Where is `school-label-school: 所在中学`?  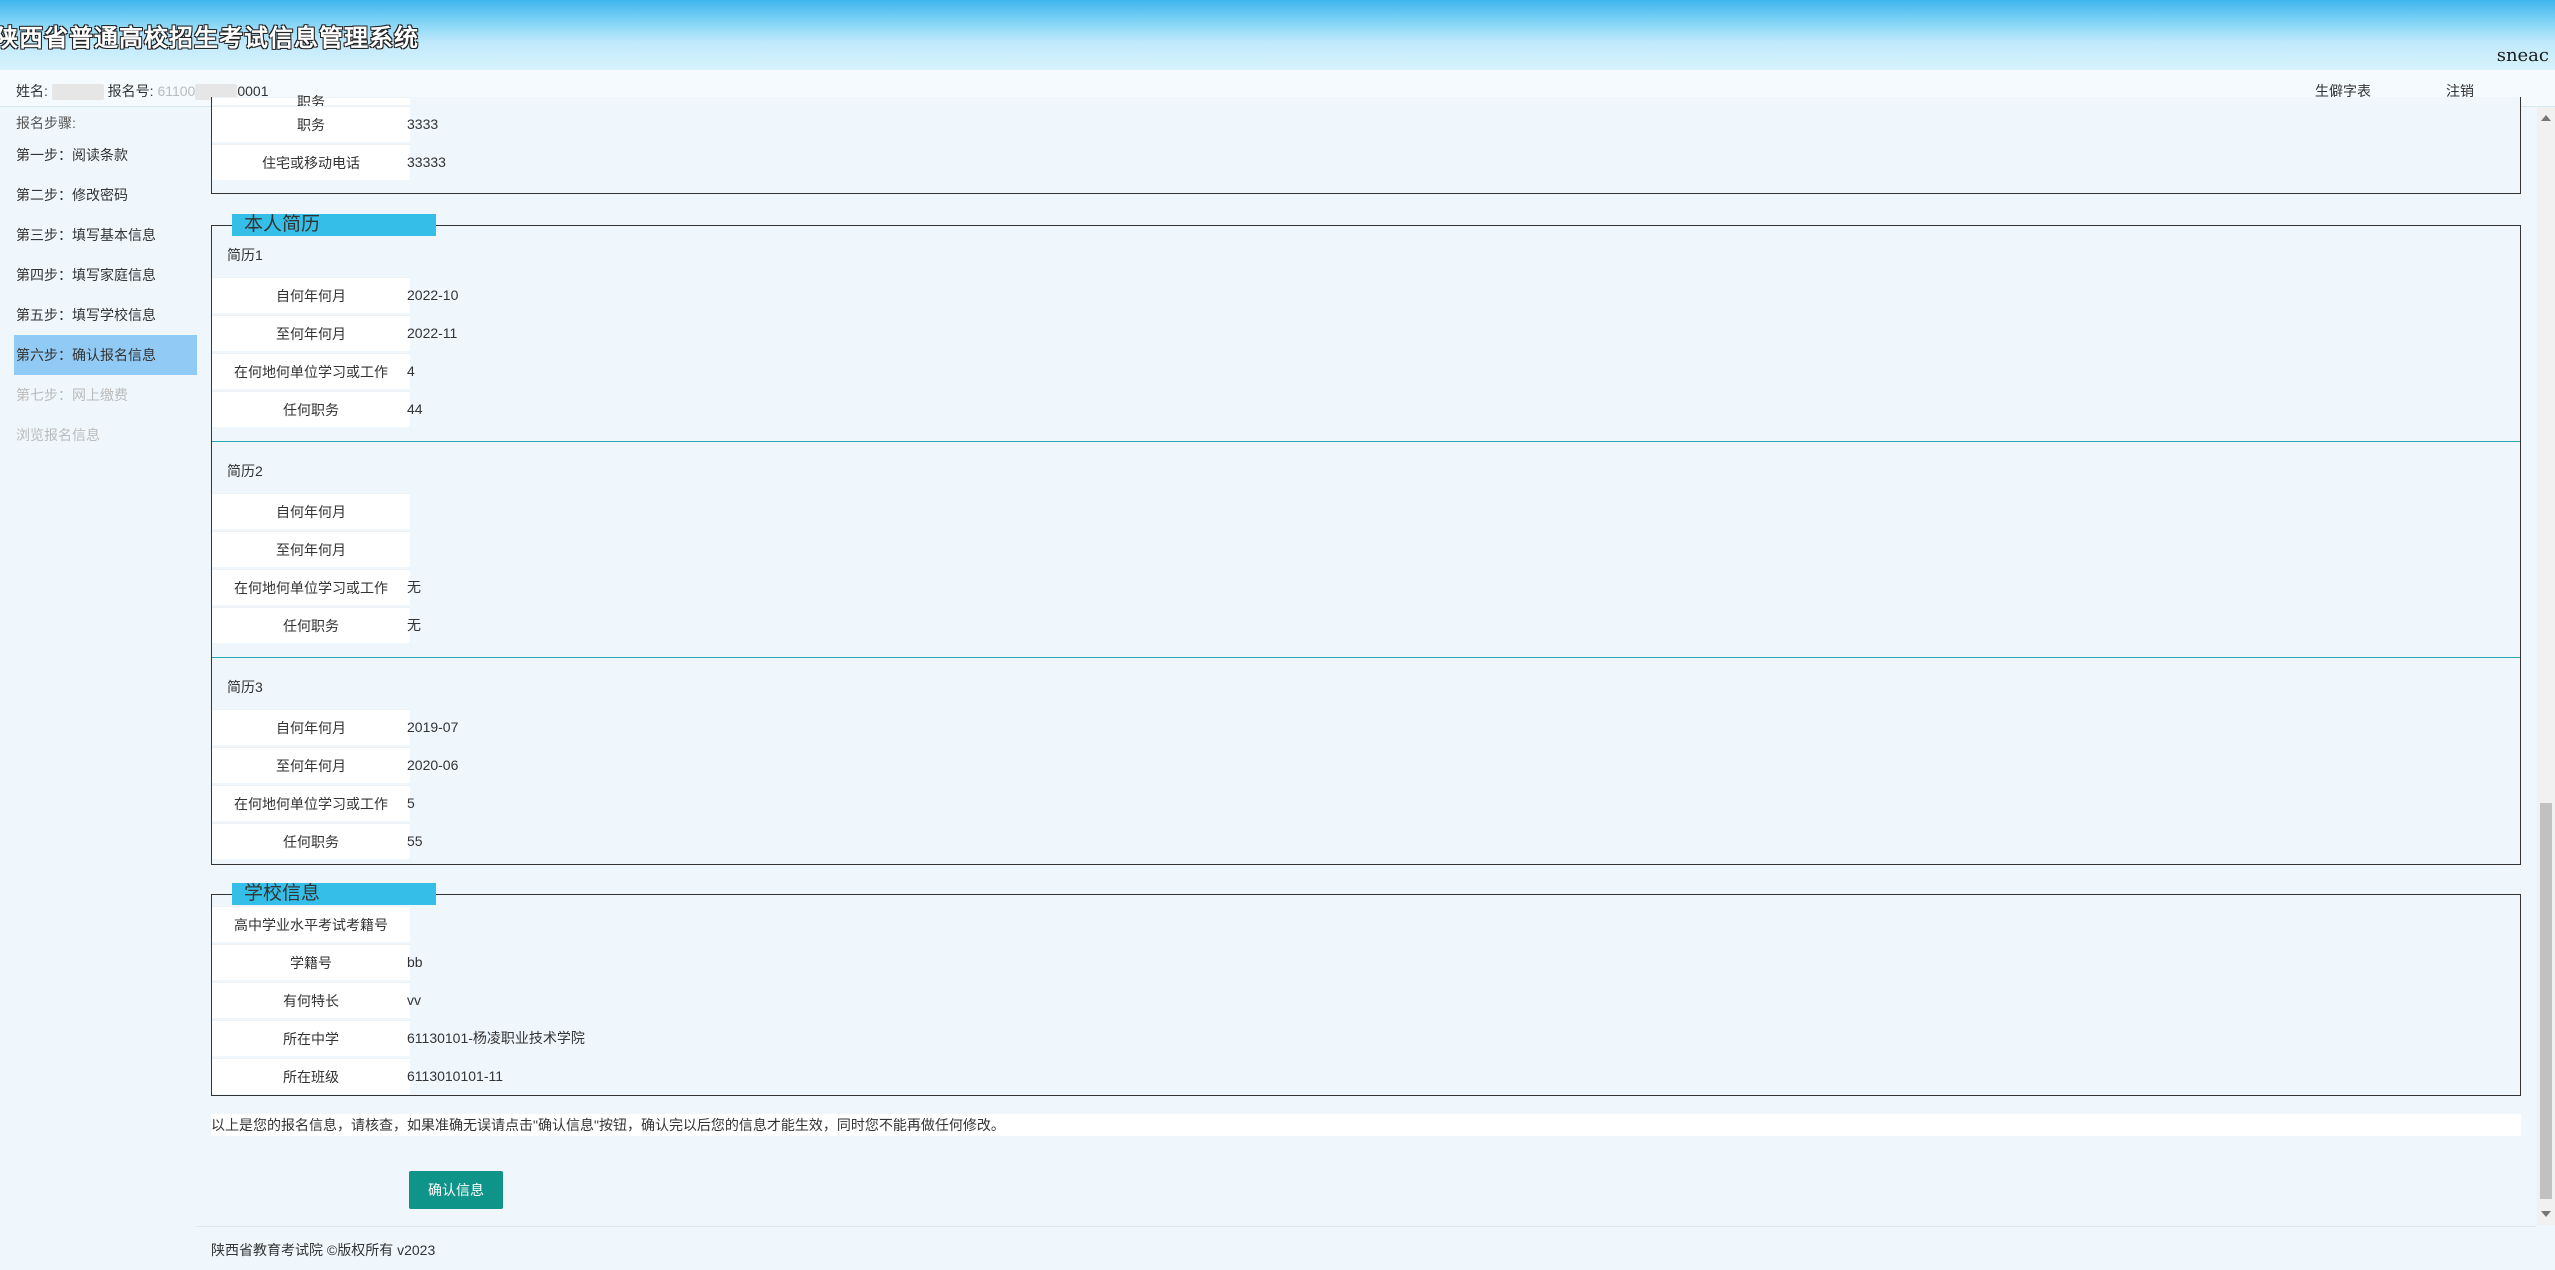
school-label-school: 所在中学 is located at coordinates (311, 1038).